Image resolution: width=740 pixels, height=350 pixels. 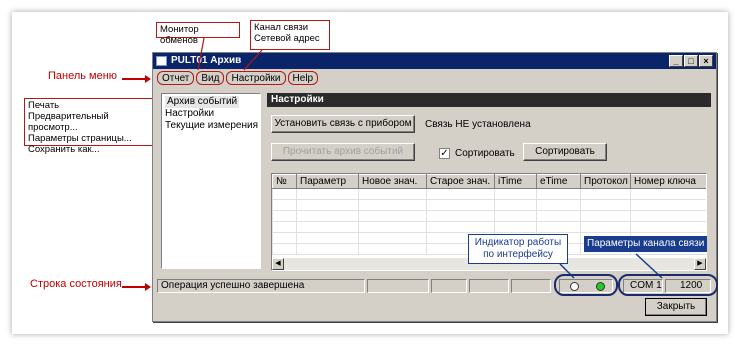 I want to click on channel-annotation: Канал связи Сетевой адрес, so click(x=290, y=35).